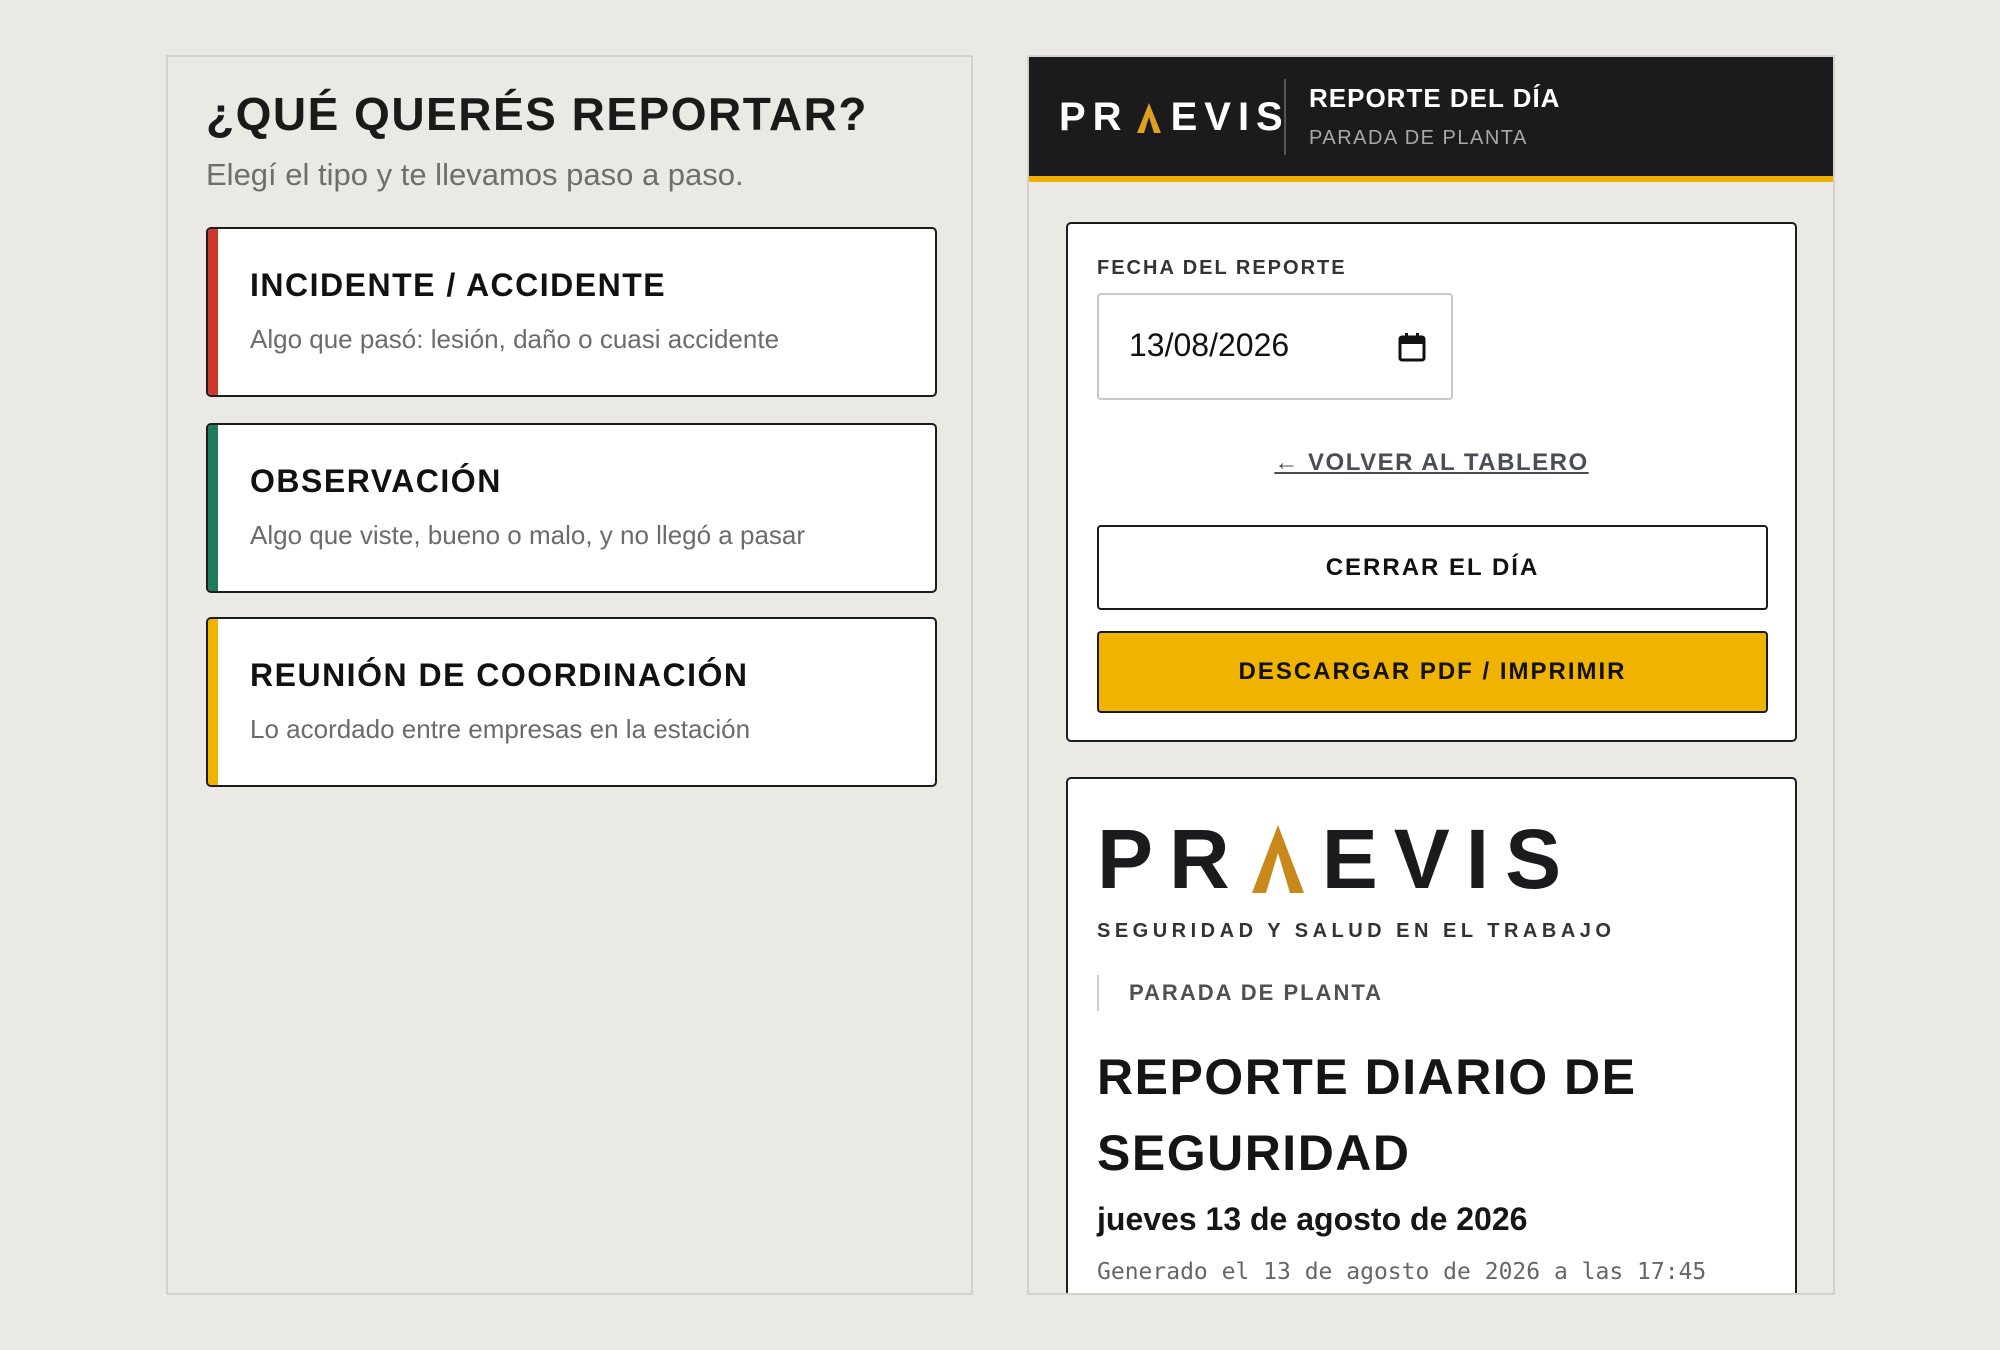  What do you see at coordinates (1431, 119) in the screenshot?
I see `header-bar: PR EVIS REPORTE DEL DÍA PARADA DE PLANTA` at bounding box center [1431, 119].